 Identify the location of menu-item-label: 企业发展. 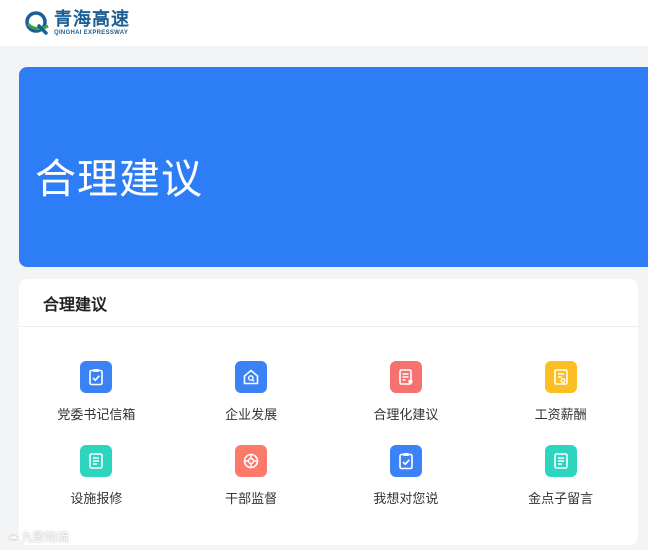
(251, 414).